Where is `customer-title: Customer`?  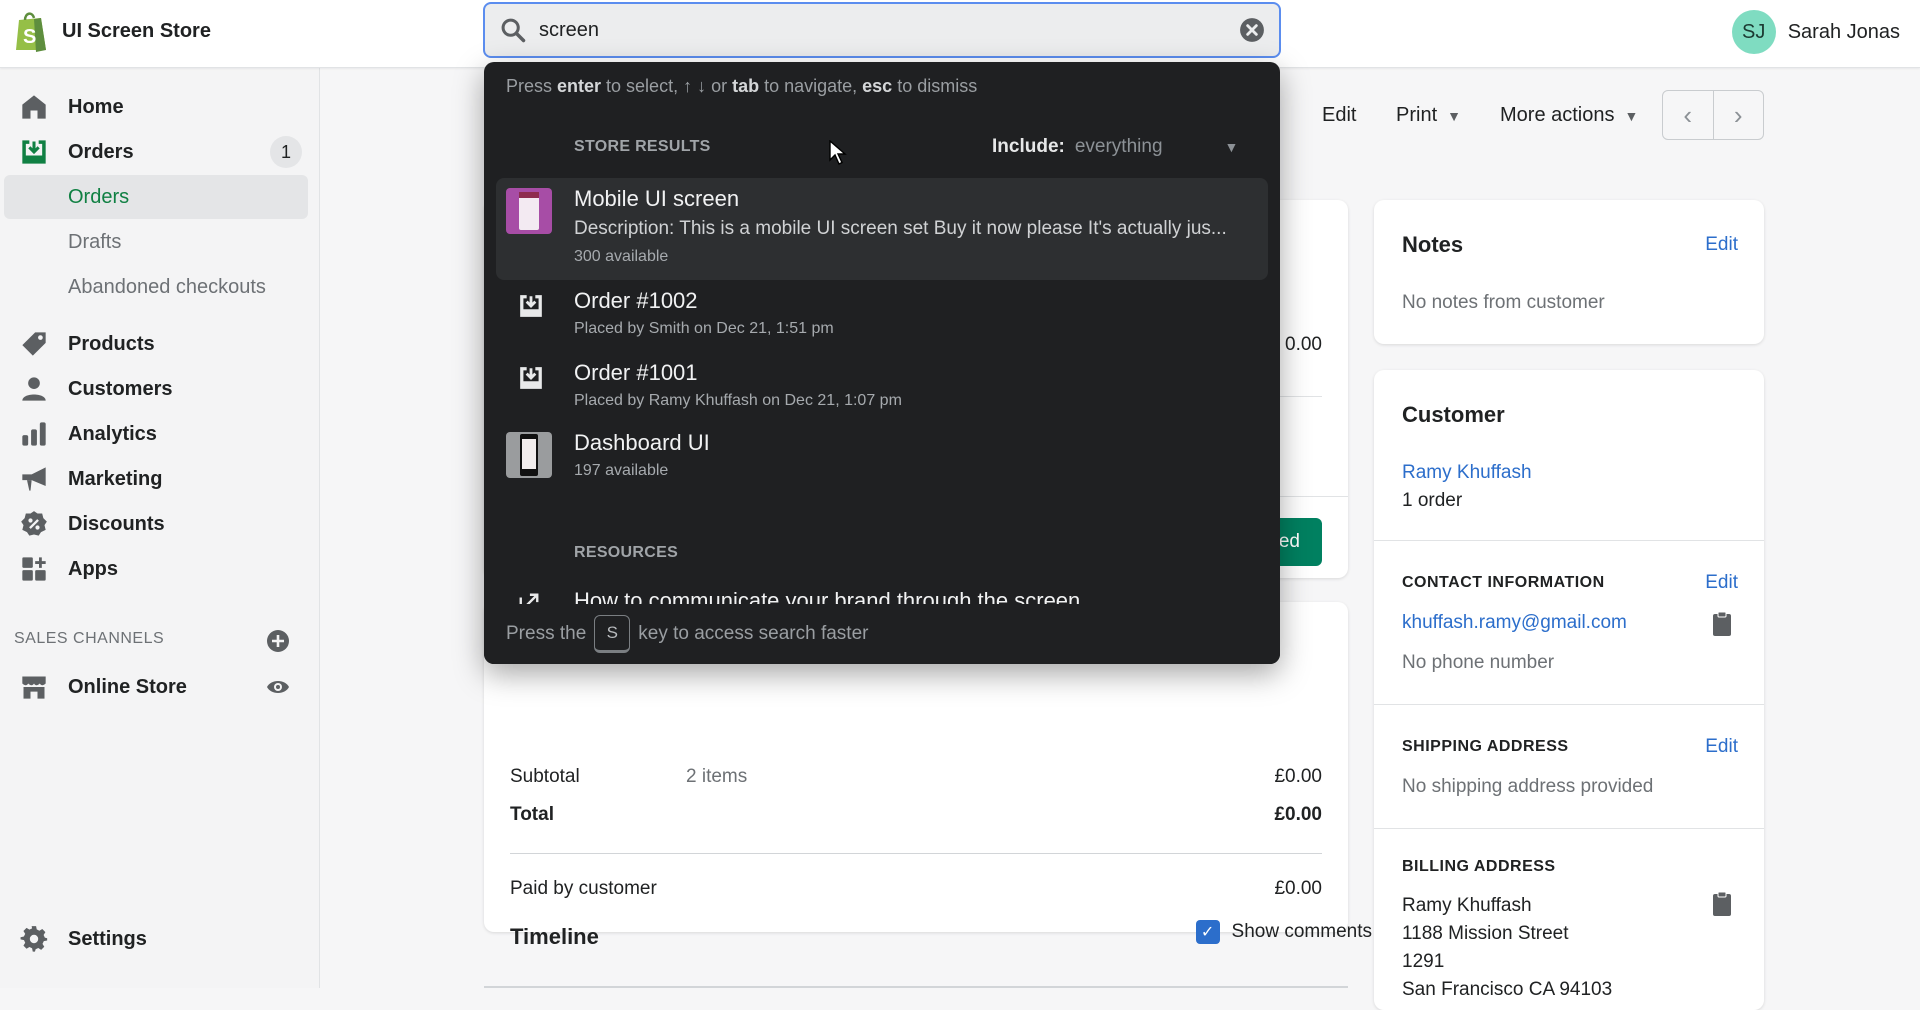 customer-title: Customer is located at coordinates (1453, 414).